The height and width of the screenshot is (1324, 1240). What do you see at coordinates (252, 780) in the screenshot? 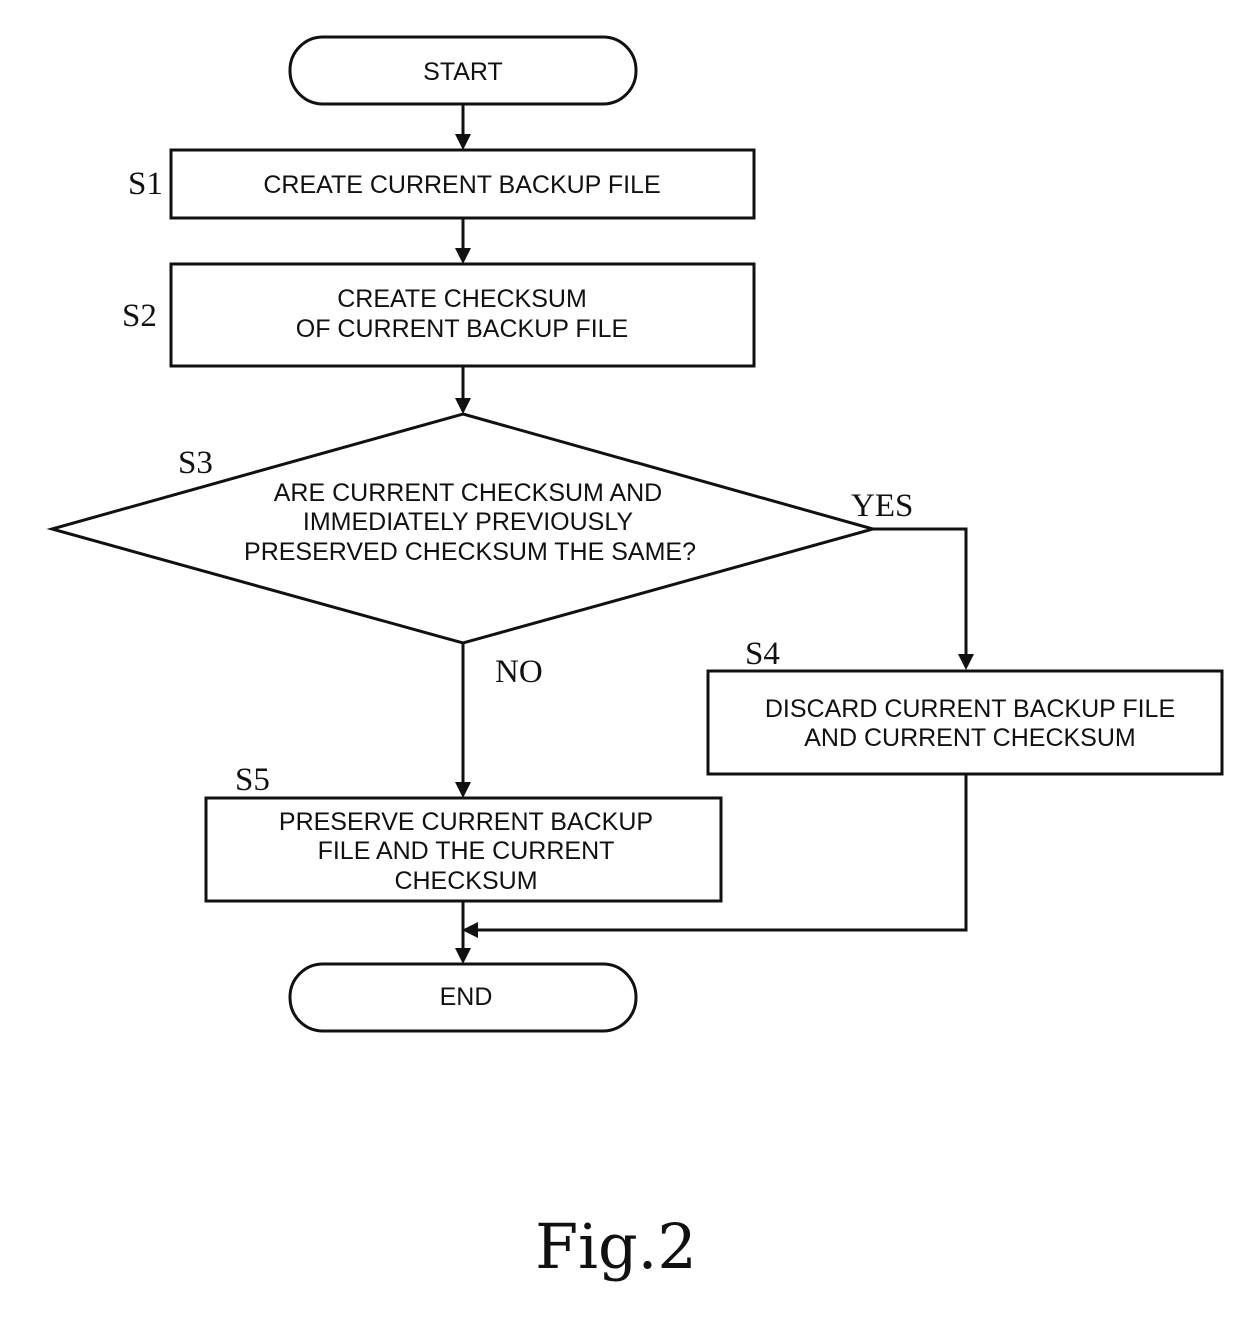
I see `step-label-s5: S5` at bounding box center [252, 780].